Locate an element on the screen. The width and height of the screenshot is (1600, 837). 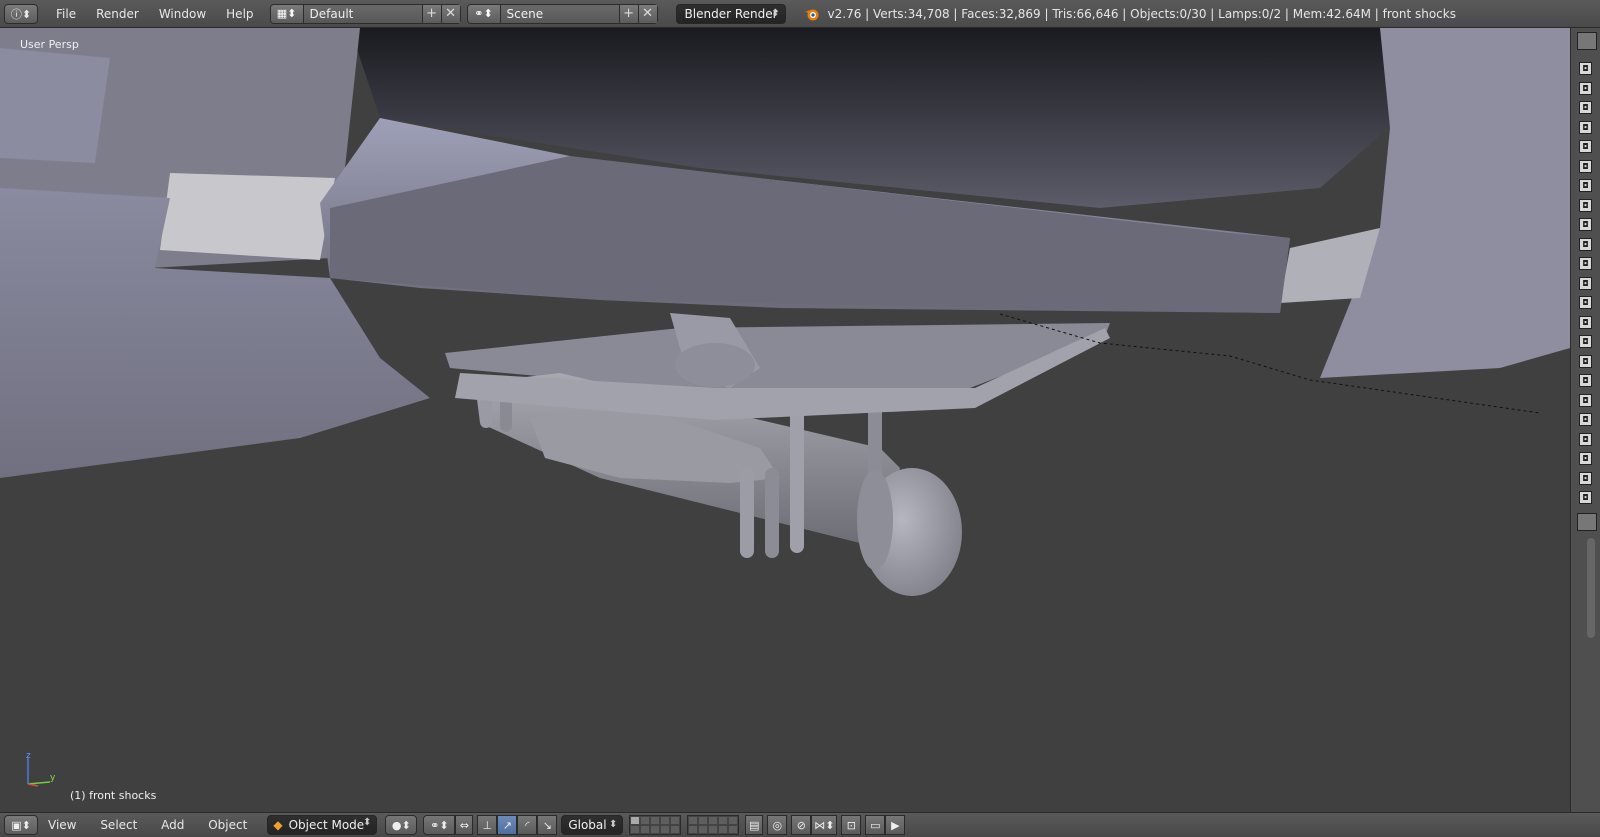
active-object-label: (1) front shocks is located at coordinates (113, 795).